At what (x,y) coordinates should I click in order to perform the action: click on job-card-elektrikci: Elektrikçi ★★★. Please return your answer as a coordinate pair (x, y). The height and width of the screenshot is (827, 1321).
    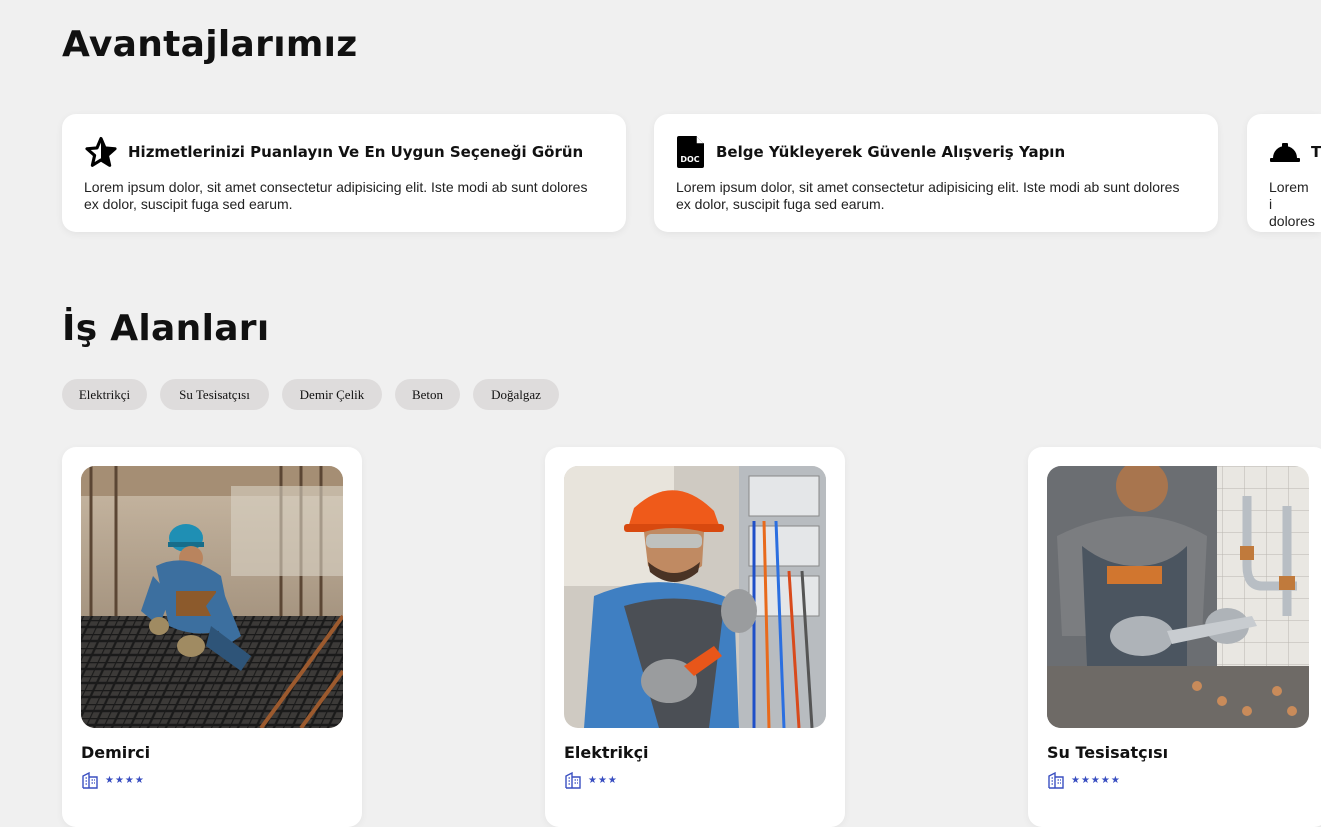
    Looking at the image, I should click on (695, 637).